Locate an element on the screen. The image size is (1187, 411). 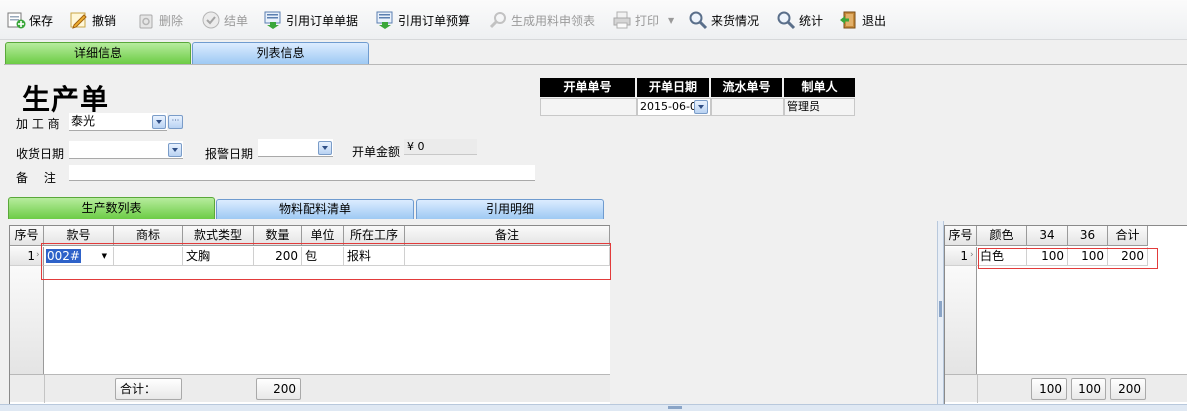
gen-material-request-button: 生成用料申领表 is located at coordinates (541, 20).